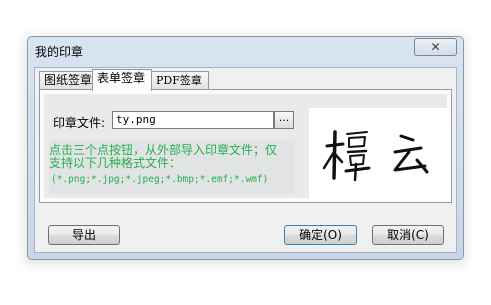 Image resolution: width=491 pixels, height=305 pixels. Describe the element at coordinates (408, 235) in the screenshot. I see `cancel-button: 取消(C)` at that location.